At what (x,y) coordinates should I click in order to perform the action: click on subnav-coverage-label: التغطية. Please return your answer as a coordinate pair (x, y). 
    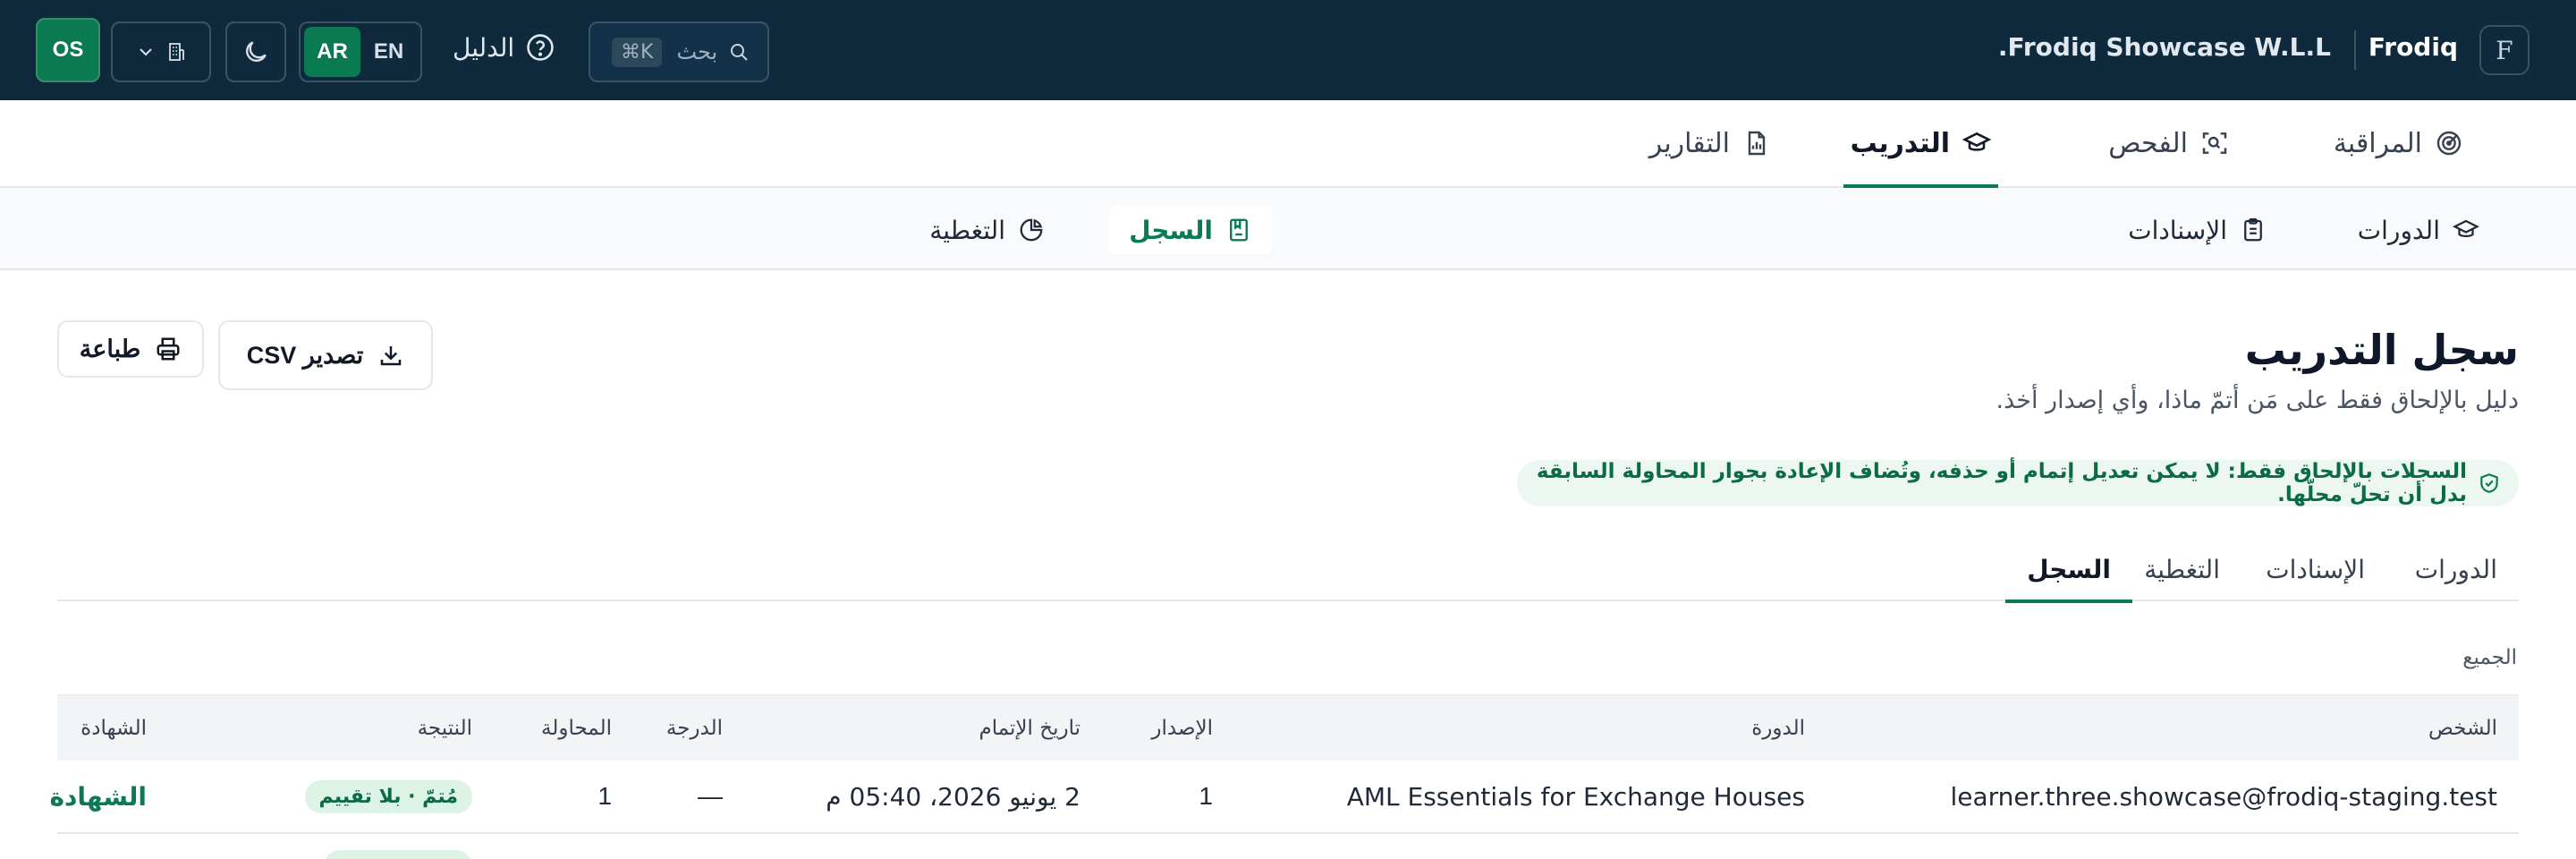
    Looking at the image, I should click on (967, 230).